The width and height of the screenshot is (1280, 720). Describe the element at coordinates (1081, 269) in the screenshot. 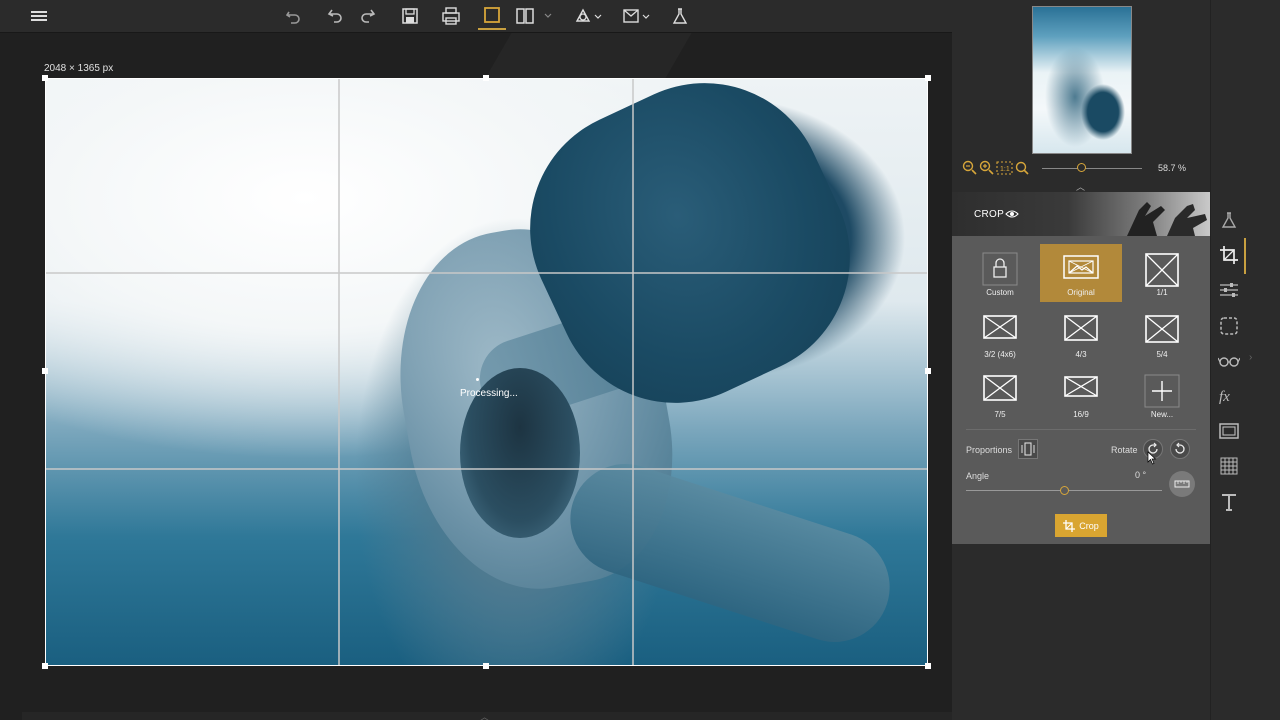

I see `image-icon` at that location.